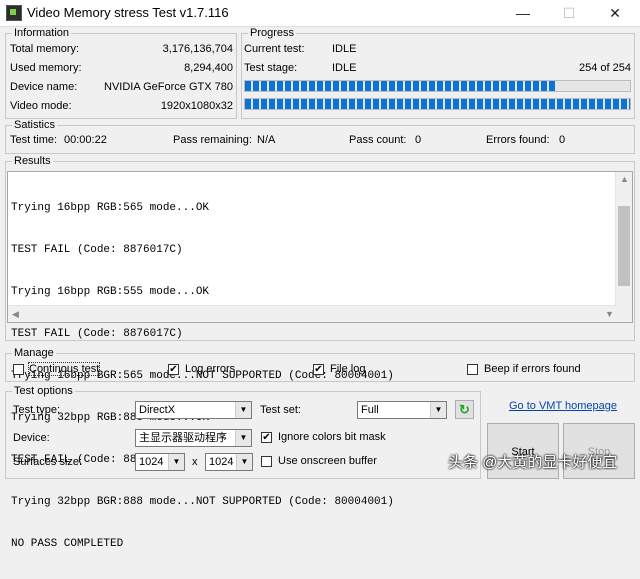 This screenshot has width=640, height=579. Describe the element at coordinates (378, 140) in the screenshot. I see `pass-count-label: Pass count:` at that location.